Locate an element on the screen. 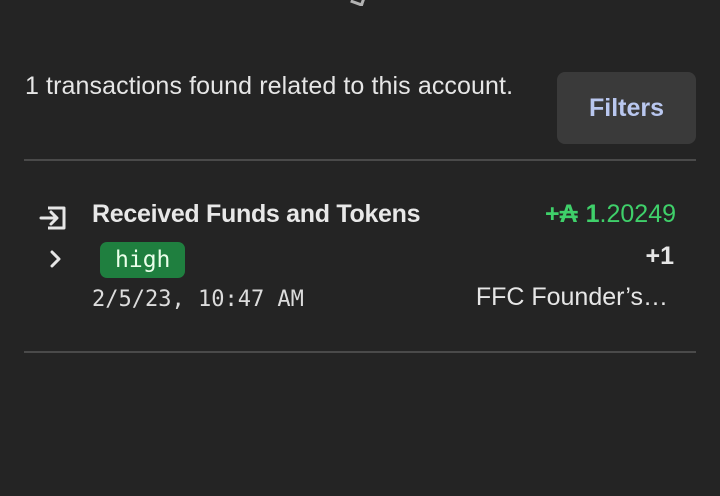  risk-badge: high is located at coordinates (143, 260).